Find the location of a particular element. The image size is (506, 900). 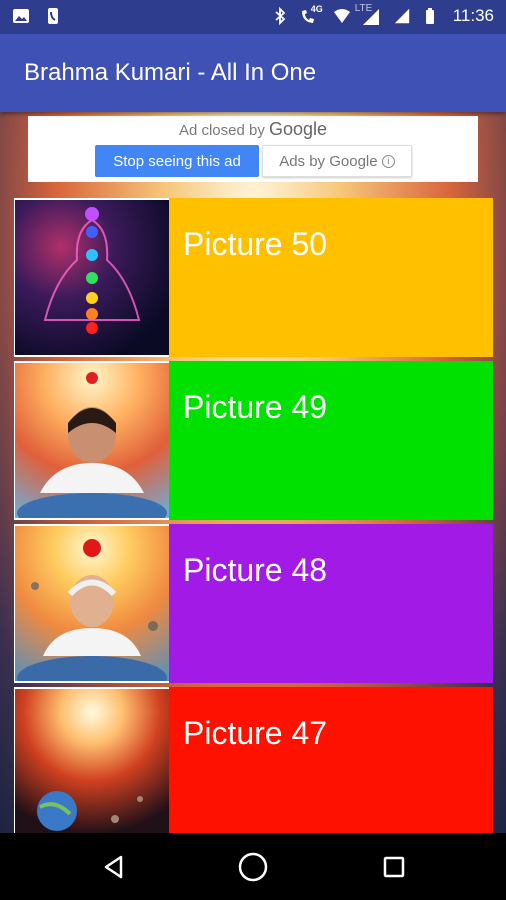

back-button is located at coordinates (114, 867).